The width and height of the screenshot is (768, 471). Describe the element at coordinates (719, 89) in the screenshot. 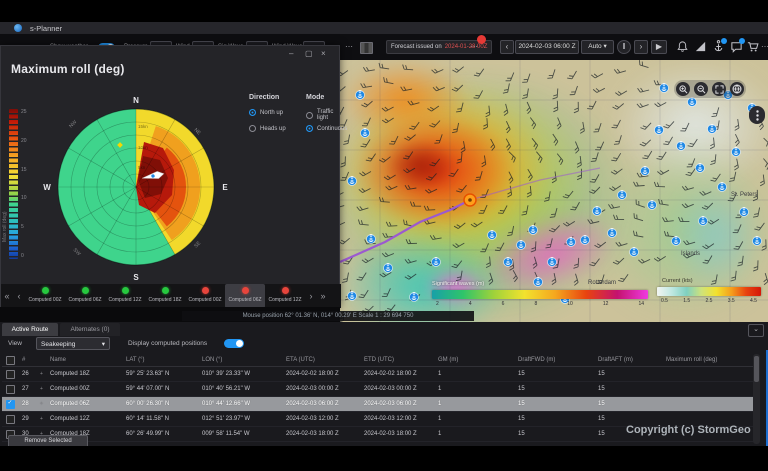

I see `fit-view-button` at that location.